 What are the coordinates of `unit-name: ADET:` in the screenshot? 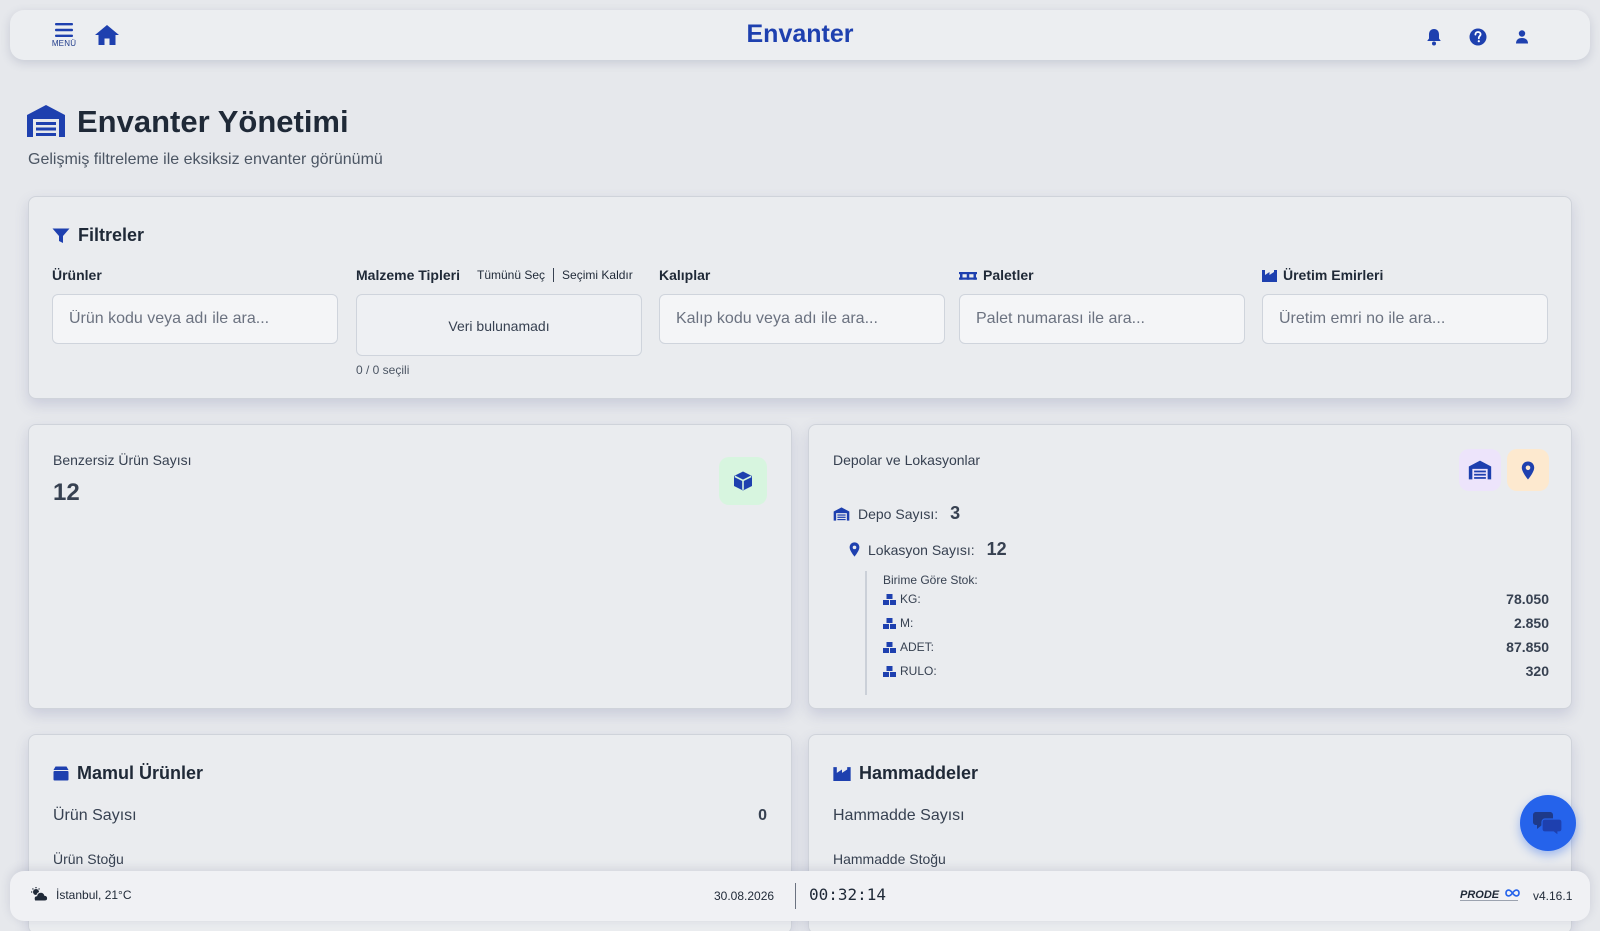 It's located at (917, 647).